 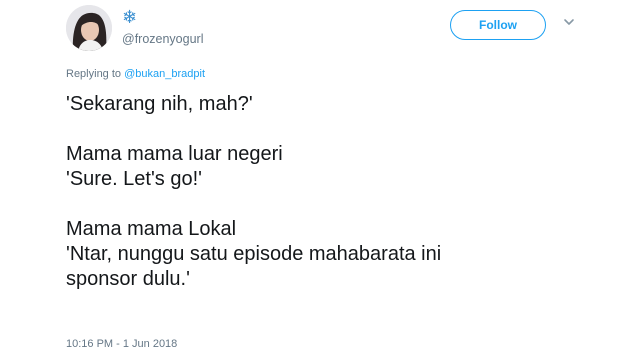 I want to click on tweet-line: 'Sekarang nih, mah?', so click(x=159, y=104).